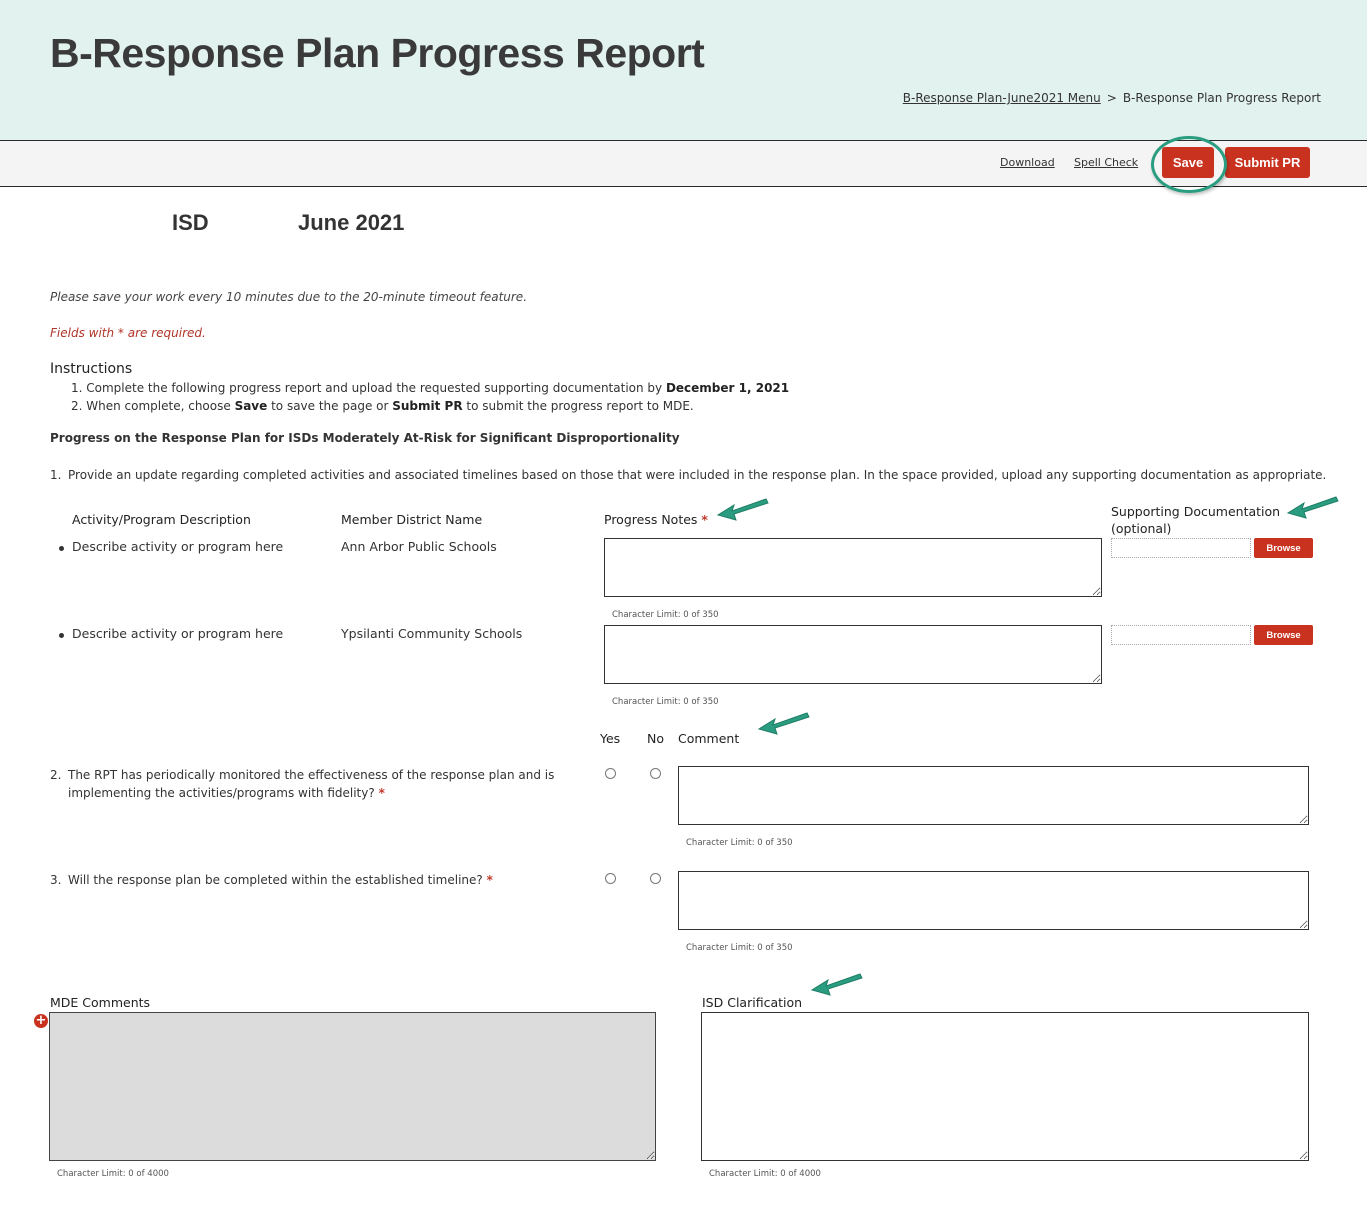  What do you see at coordinates (412, 519) in the screenshot?
I see `column-district-header: Member District Name` at bounding box center [412, 519].